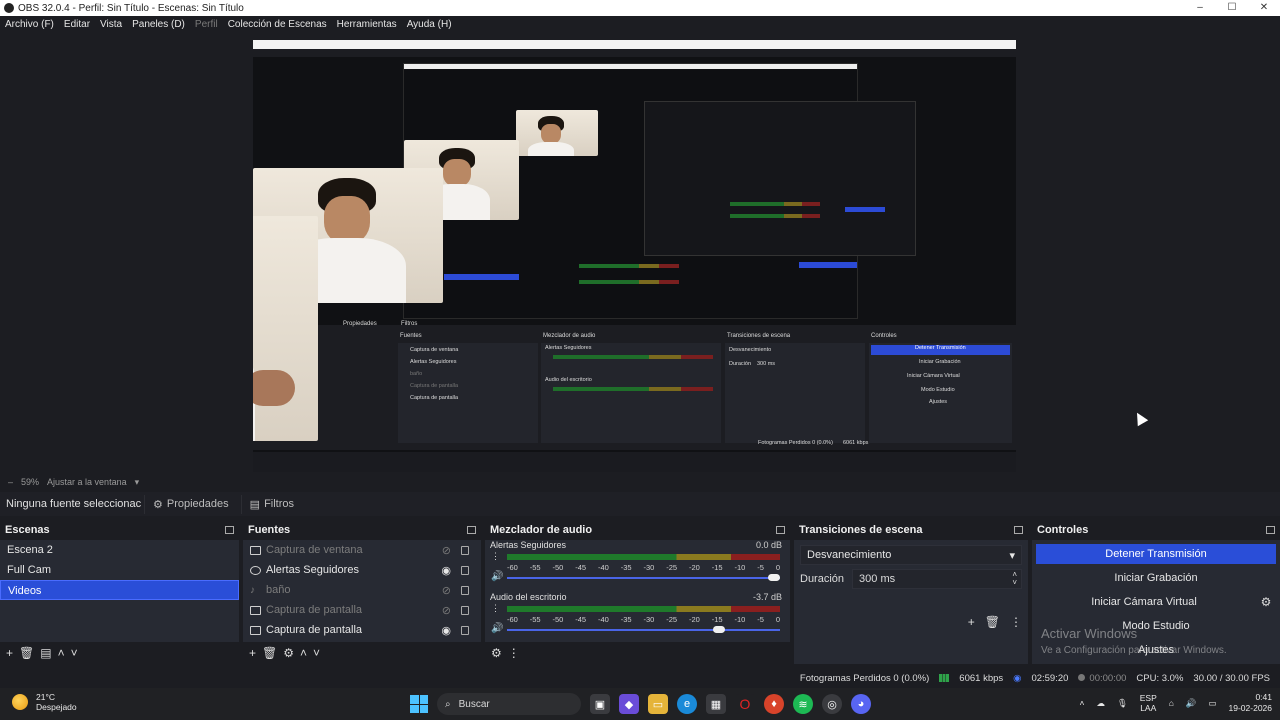 The image size is (1280, 720). Describe the element at coordinates (158, 24) in the screenshot. I see `menu-docks: Paneles (D)` at that location.